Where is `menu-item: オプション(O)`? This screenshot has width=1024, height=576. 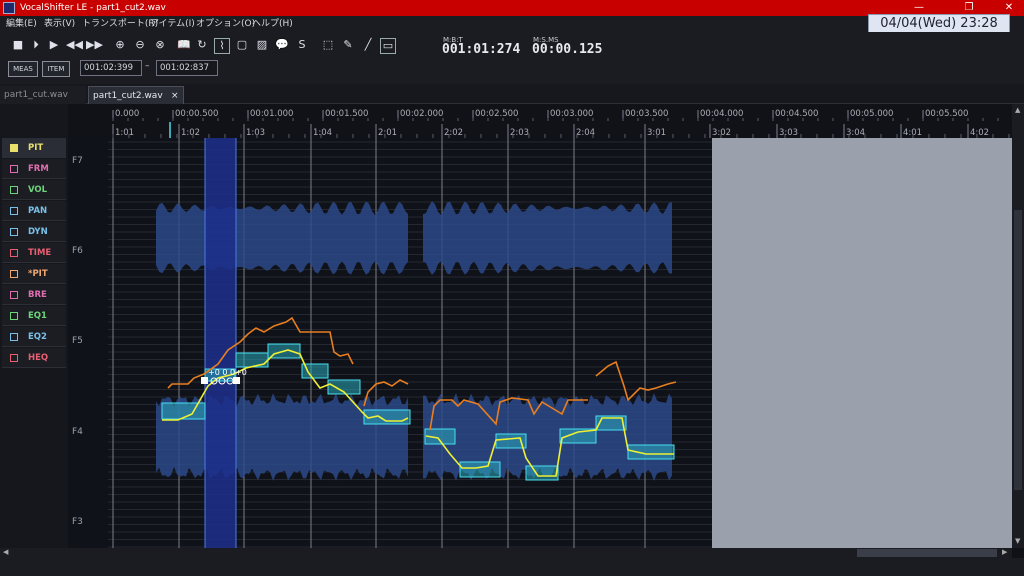 menu-item: オプション(O) is located at coordinates (225, 24).